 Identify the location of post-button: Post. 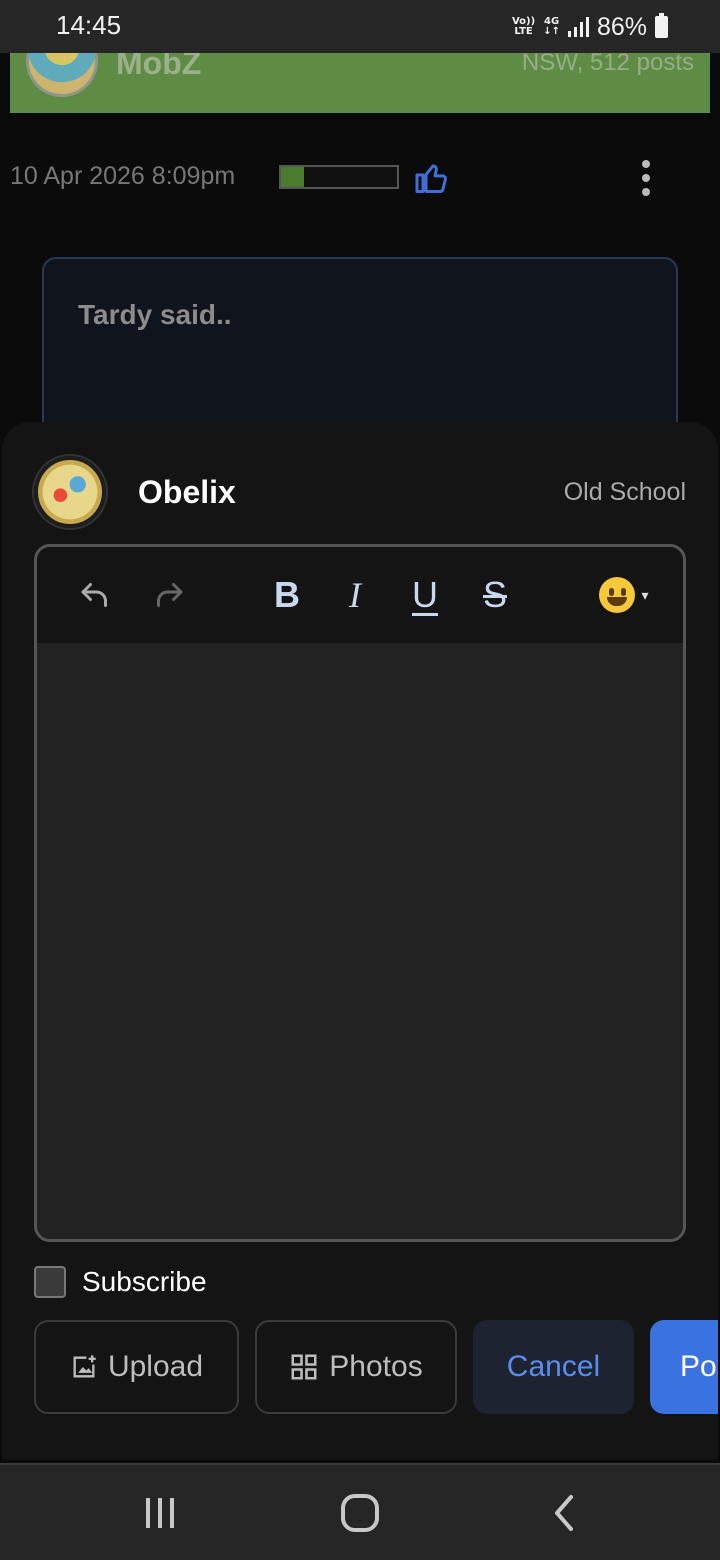
(684, 1367).